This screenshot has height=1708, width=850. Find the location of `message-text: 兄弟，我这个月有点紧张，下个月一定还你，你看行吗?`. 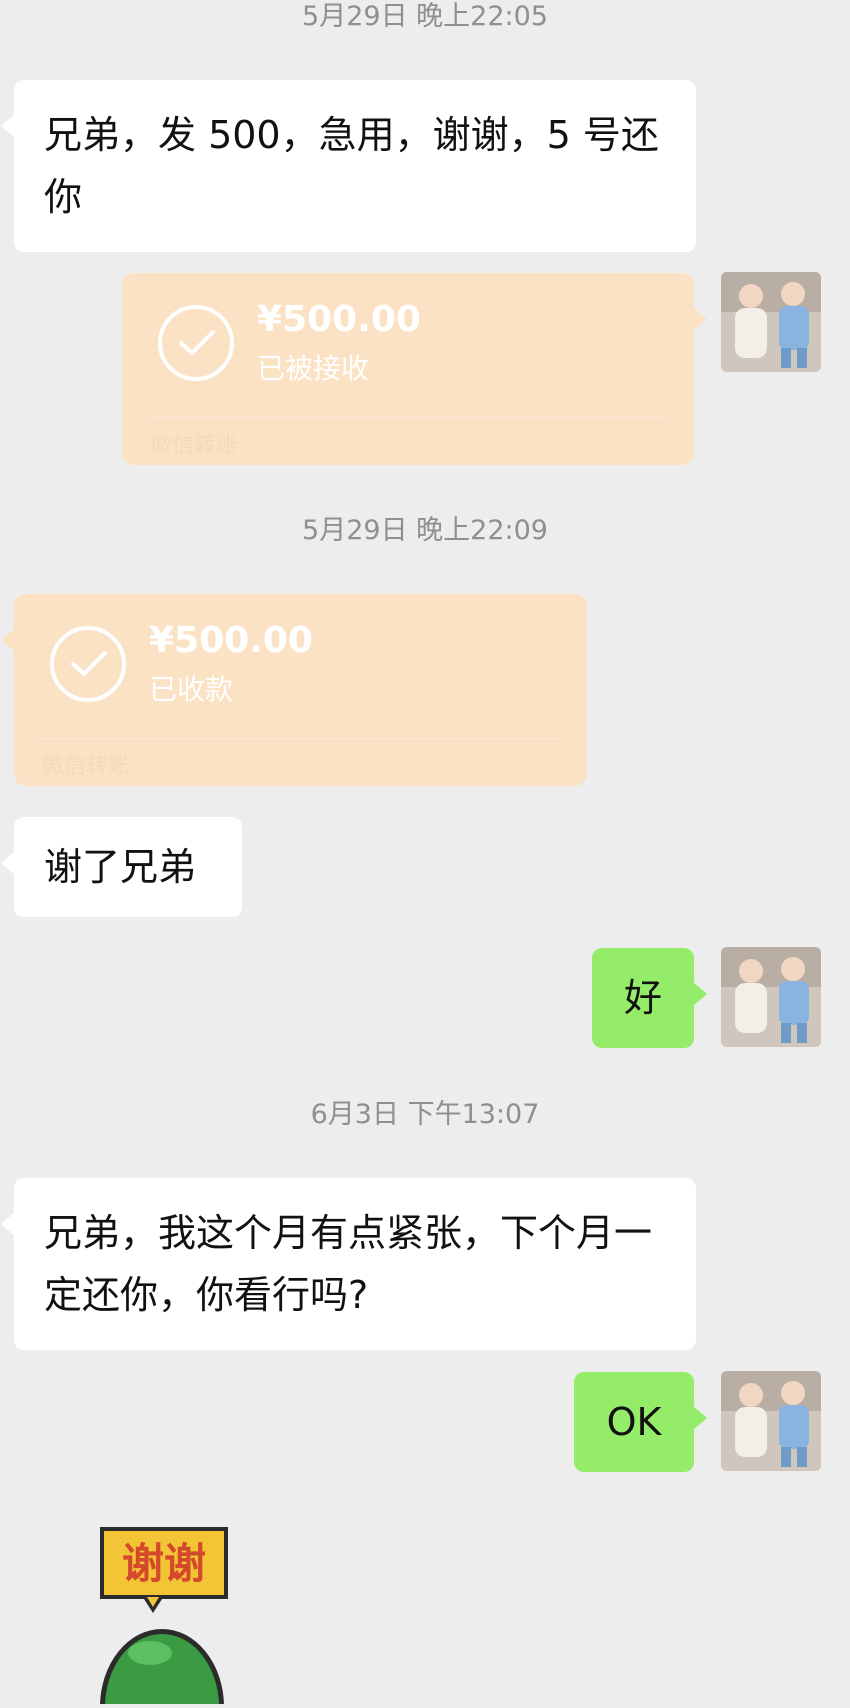

message-text: 兄弟，我这个月有点紧张，下个月一定还你，你看行吗? is located at coordinates (348, 1264).